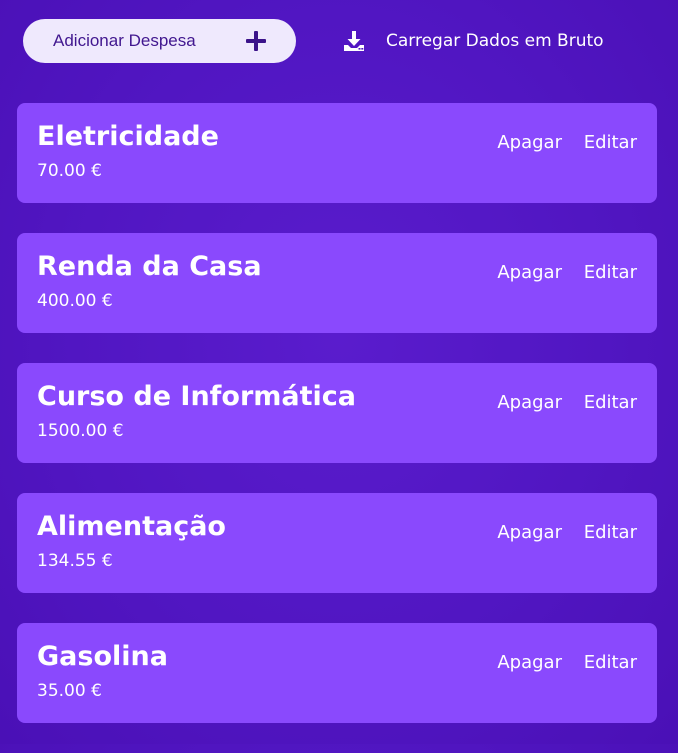 This screenshot has width=678, height=753. I want to click on expense-name: Alimentação, so click(131, 526).